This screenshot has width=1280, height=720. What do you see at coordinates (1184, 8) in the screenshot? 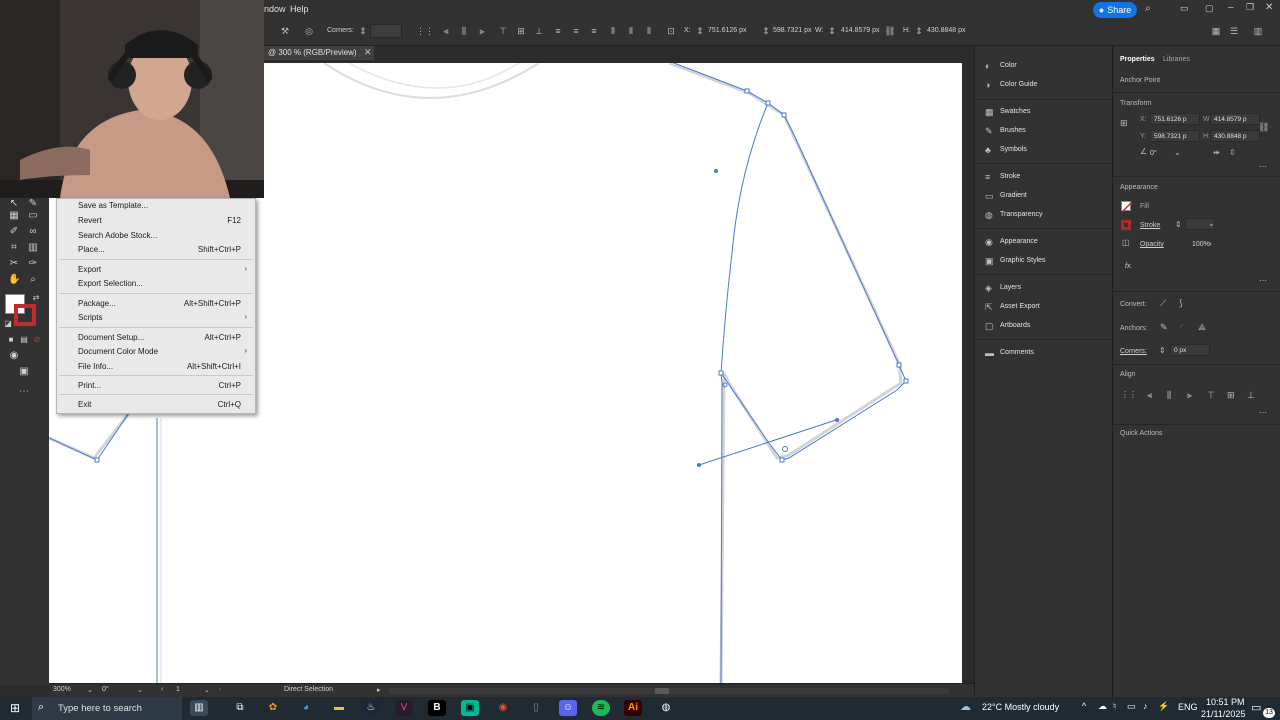
I see `workspace-icon: ▭` at bounding box center [1184, 8].